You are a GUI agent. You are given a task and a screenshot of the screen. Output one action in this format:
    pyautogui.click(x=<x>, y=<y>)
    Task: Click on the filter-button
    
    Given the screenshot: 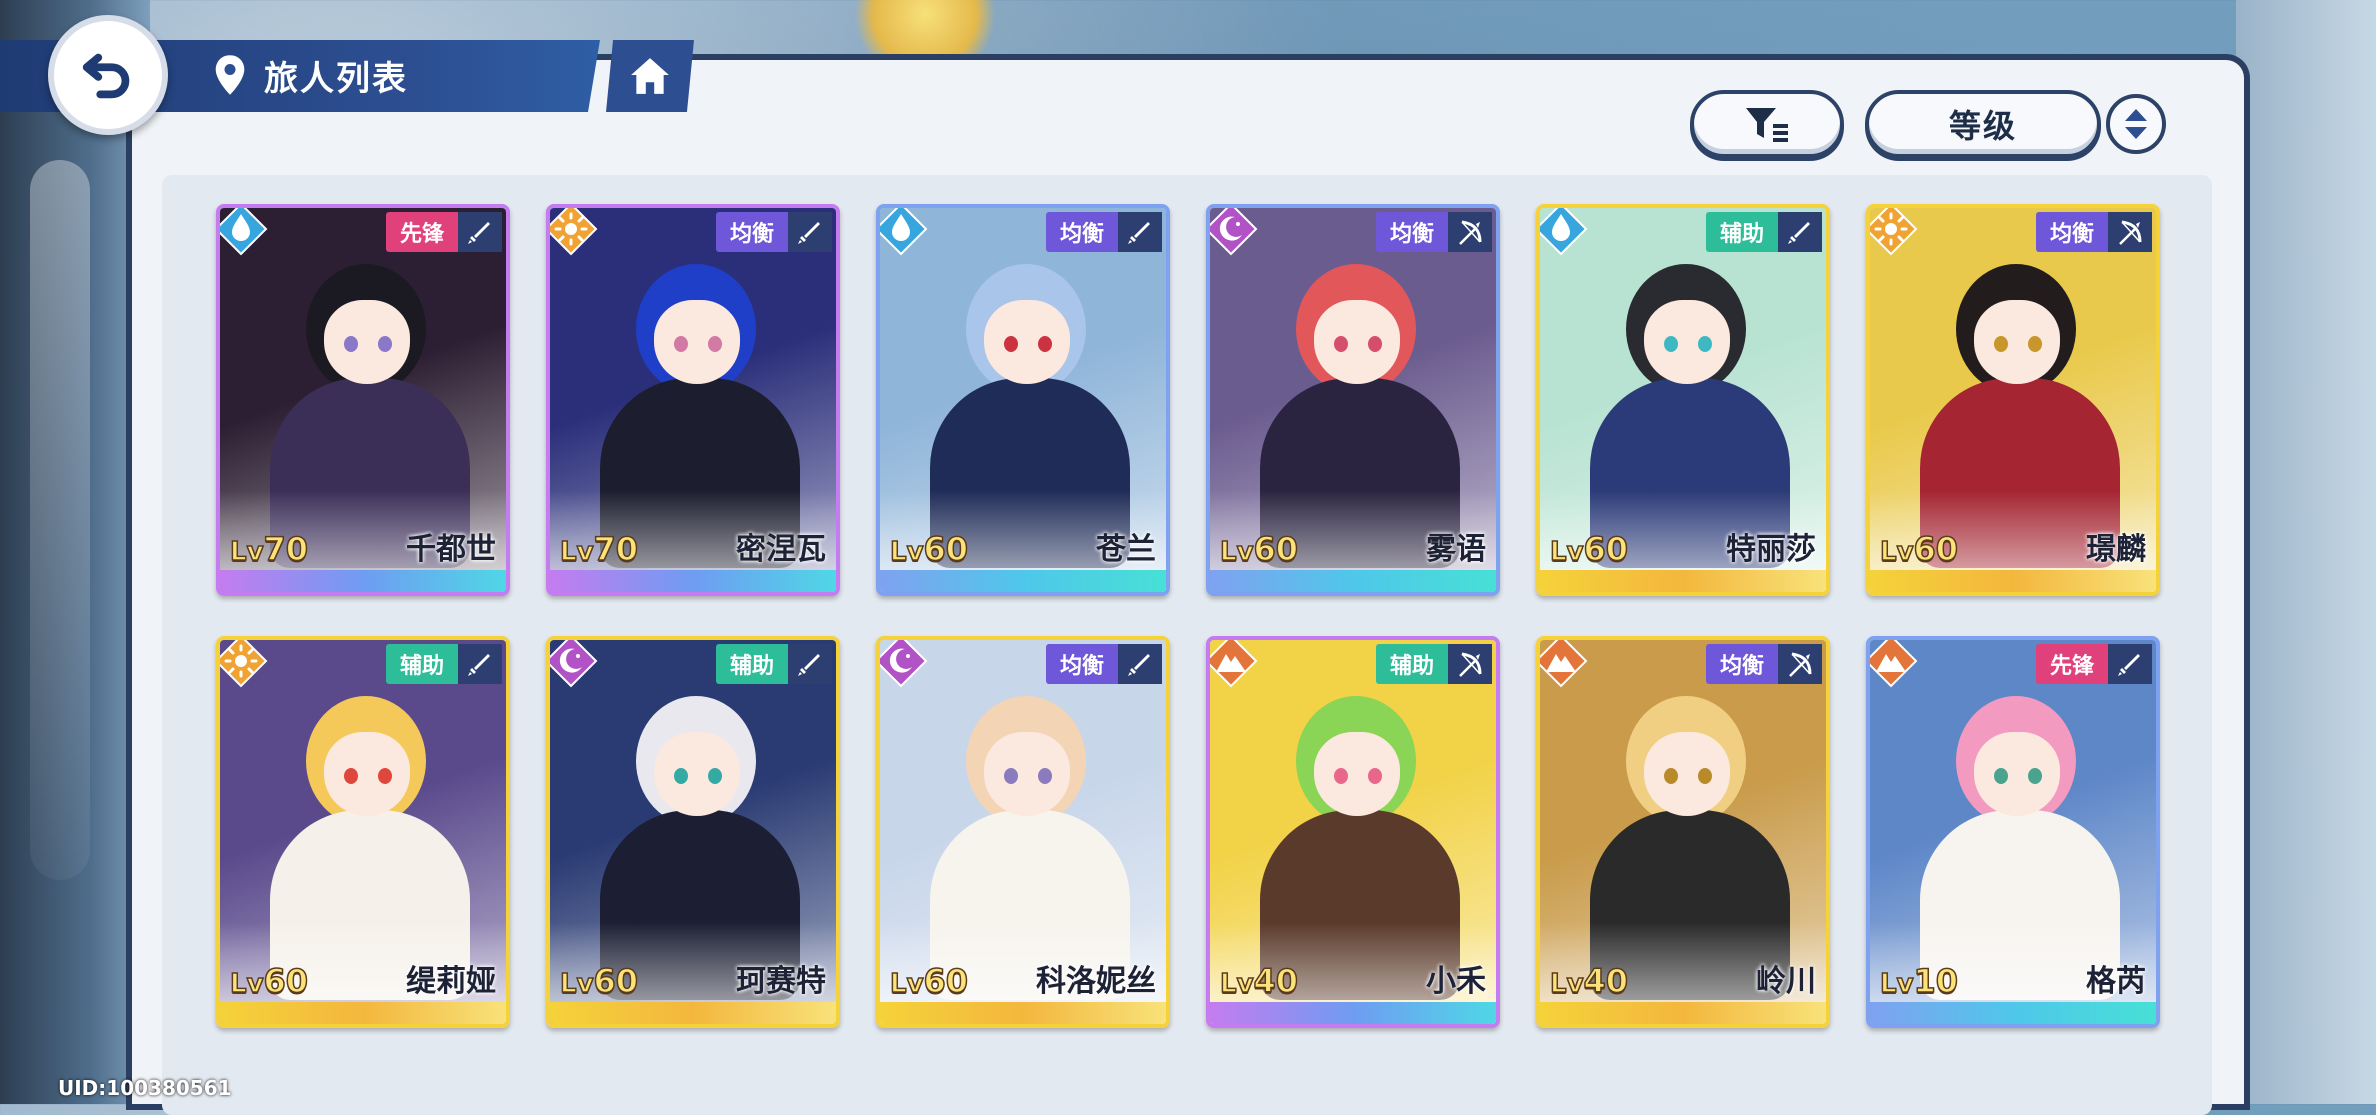 What is the action you would take?
    pyautogui.click(x=1767, y=124)
    